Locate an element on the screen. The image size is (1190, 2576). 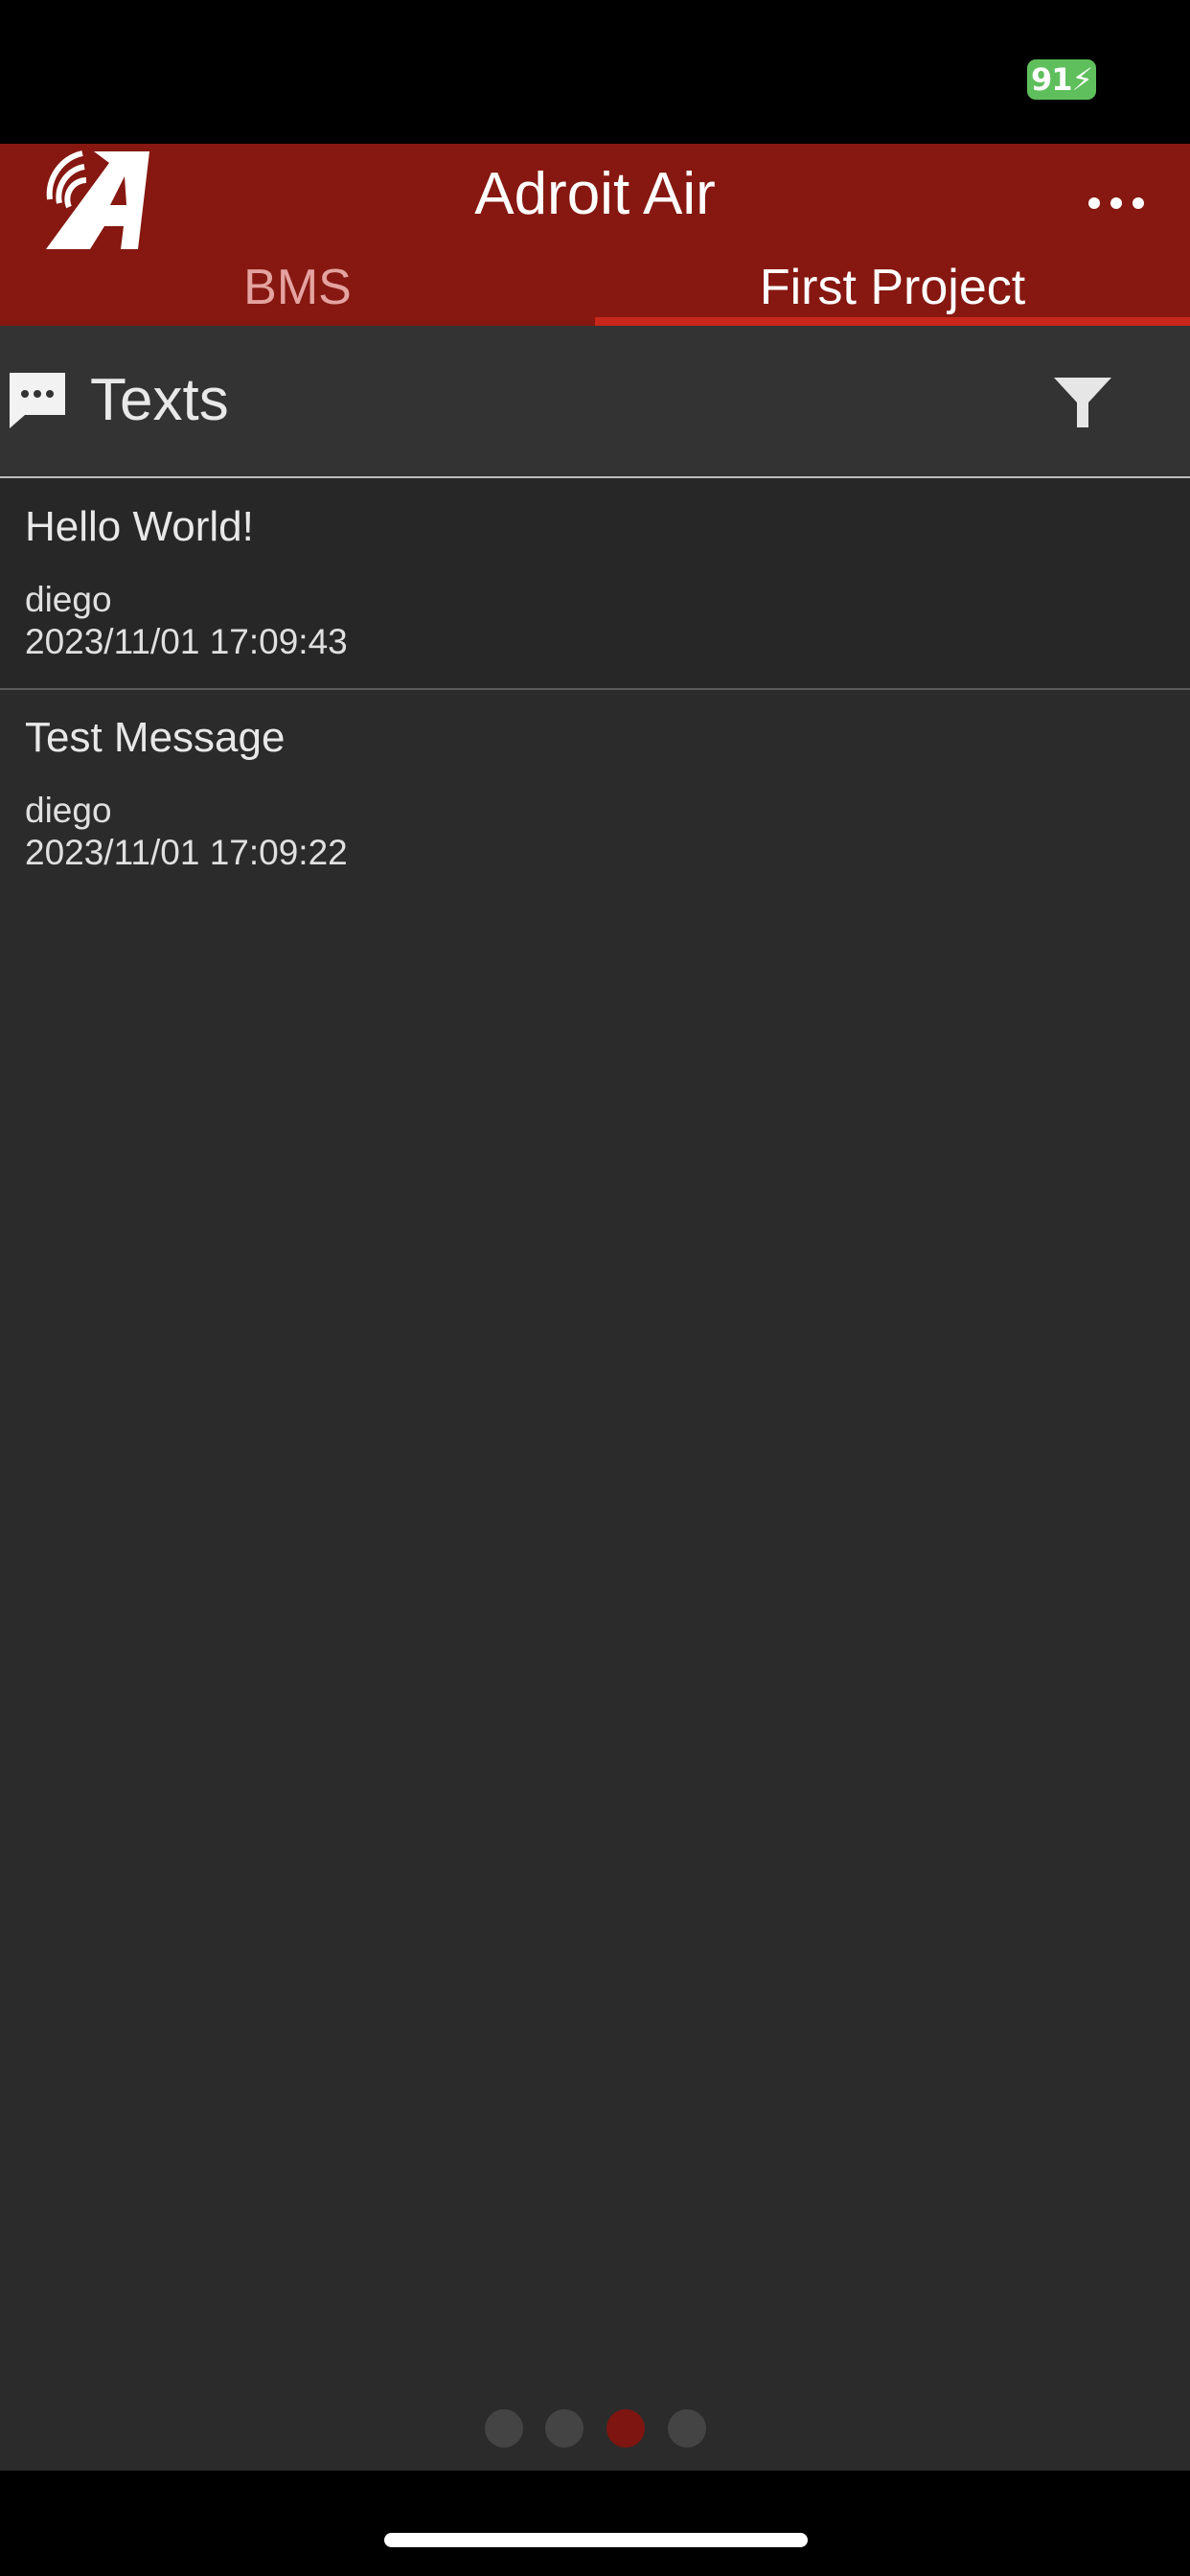
page-dot-active is located at coordinates (625, 2428).